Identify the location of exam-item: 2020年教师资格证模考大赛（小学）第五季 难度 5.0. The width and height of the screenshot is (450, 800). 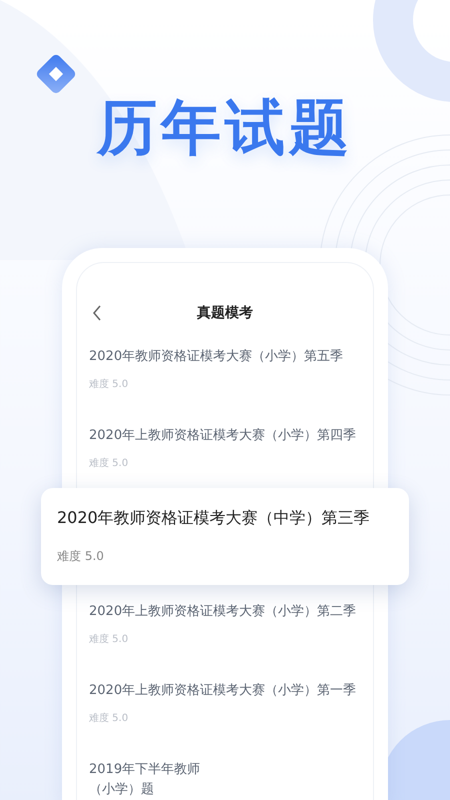
(225, 369).